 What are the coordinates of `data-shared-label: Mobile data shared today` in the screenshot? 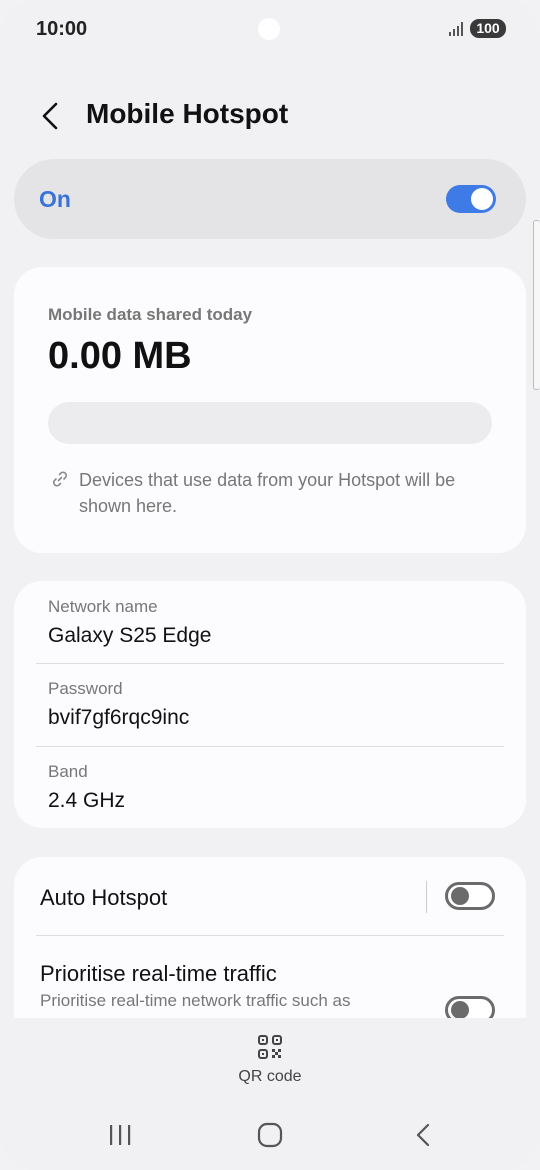 It's located at (150, 314).